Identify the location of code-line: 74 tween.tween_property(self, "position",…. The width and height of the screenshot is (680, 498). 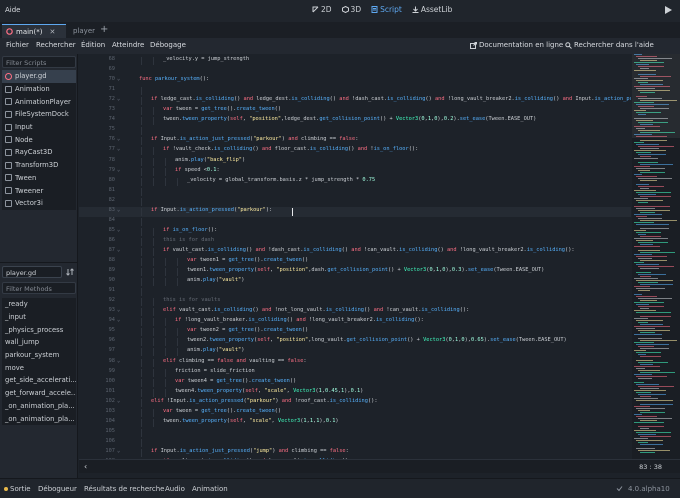
(355, 121).